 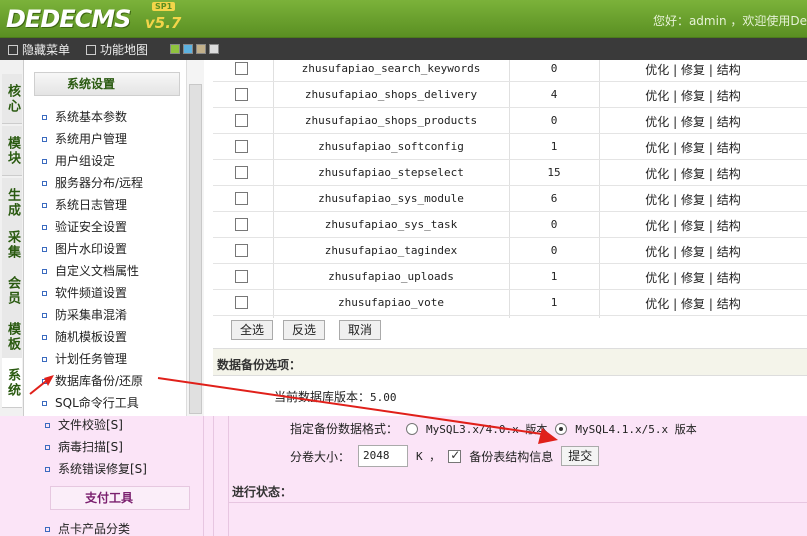 I want to click on menu-item-doc-attrs: 自定义文档属性, so click(x=90, y=270).